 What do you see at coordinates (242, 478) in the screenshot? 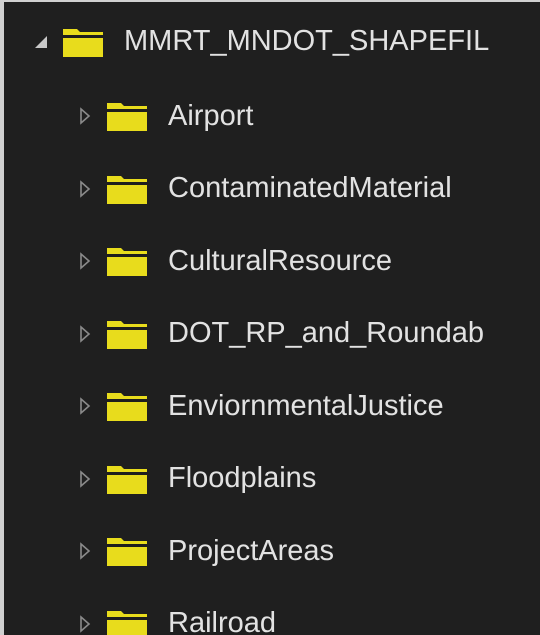
I see `folder-label: Floodplains` at bounding box center [242, 478].